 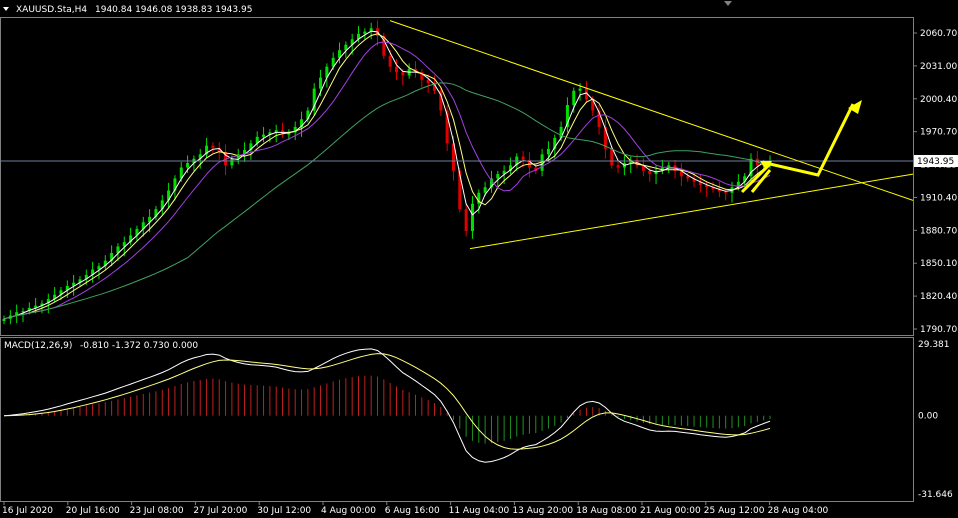 I want to click on time-tick-label: 30 Jul 12:00, so click(x=284, y=511).